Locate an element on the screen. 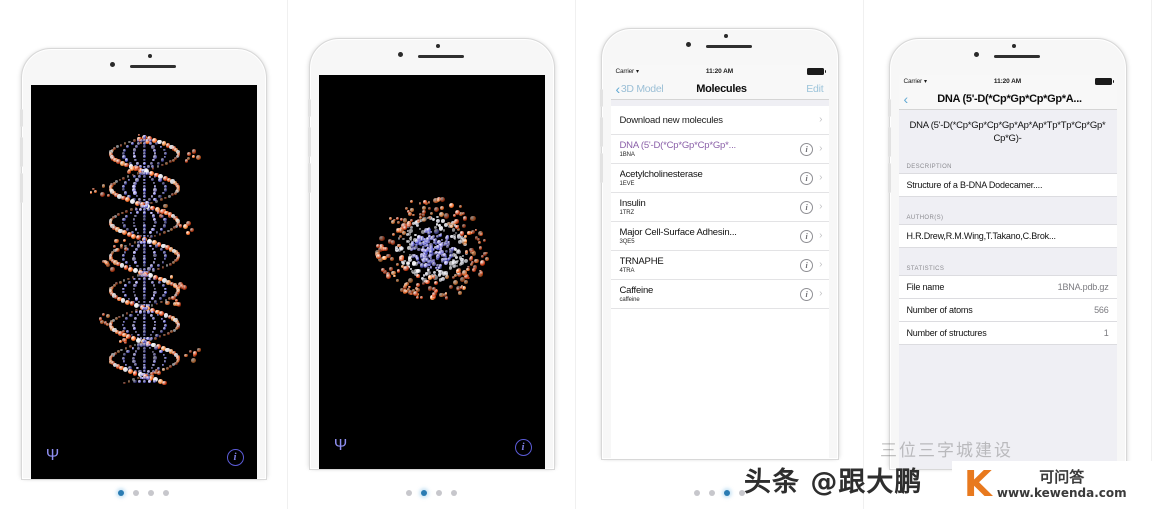 Image resolution: width=1152 pixels, height=509 pixels. molecule-row: TRNAPHE 4TRA i › is located at coordinates (719, 265).